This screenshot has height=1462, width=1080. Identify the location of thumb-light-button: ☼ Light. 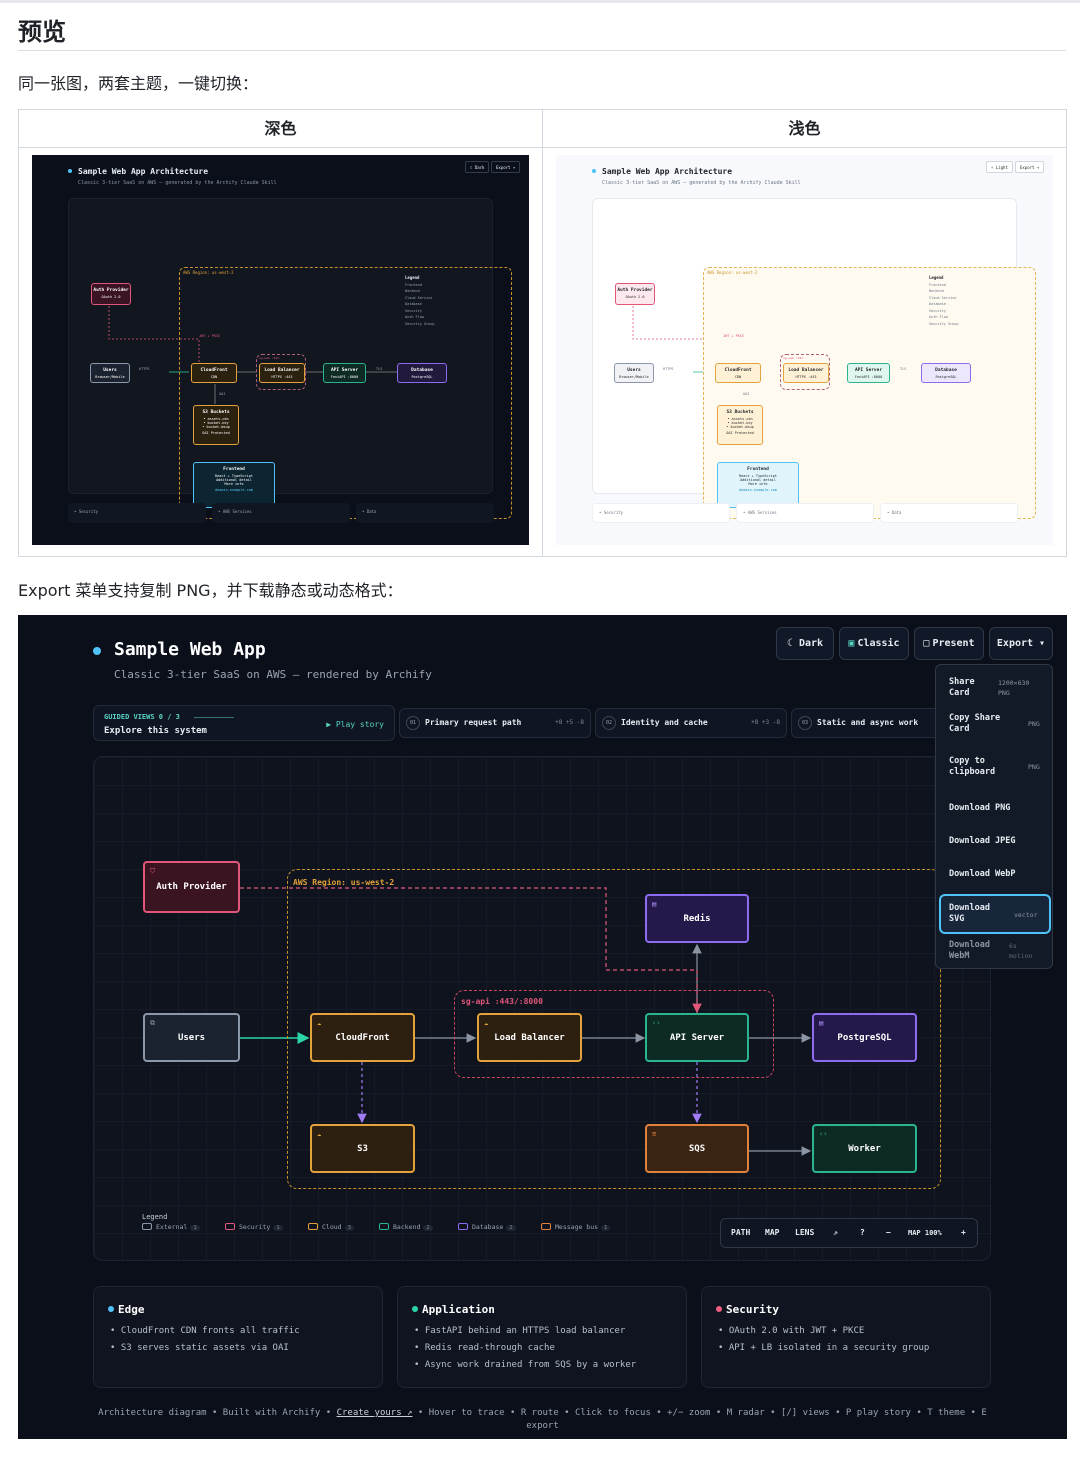
(999, 167).